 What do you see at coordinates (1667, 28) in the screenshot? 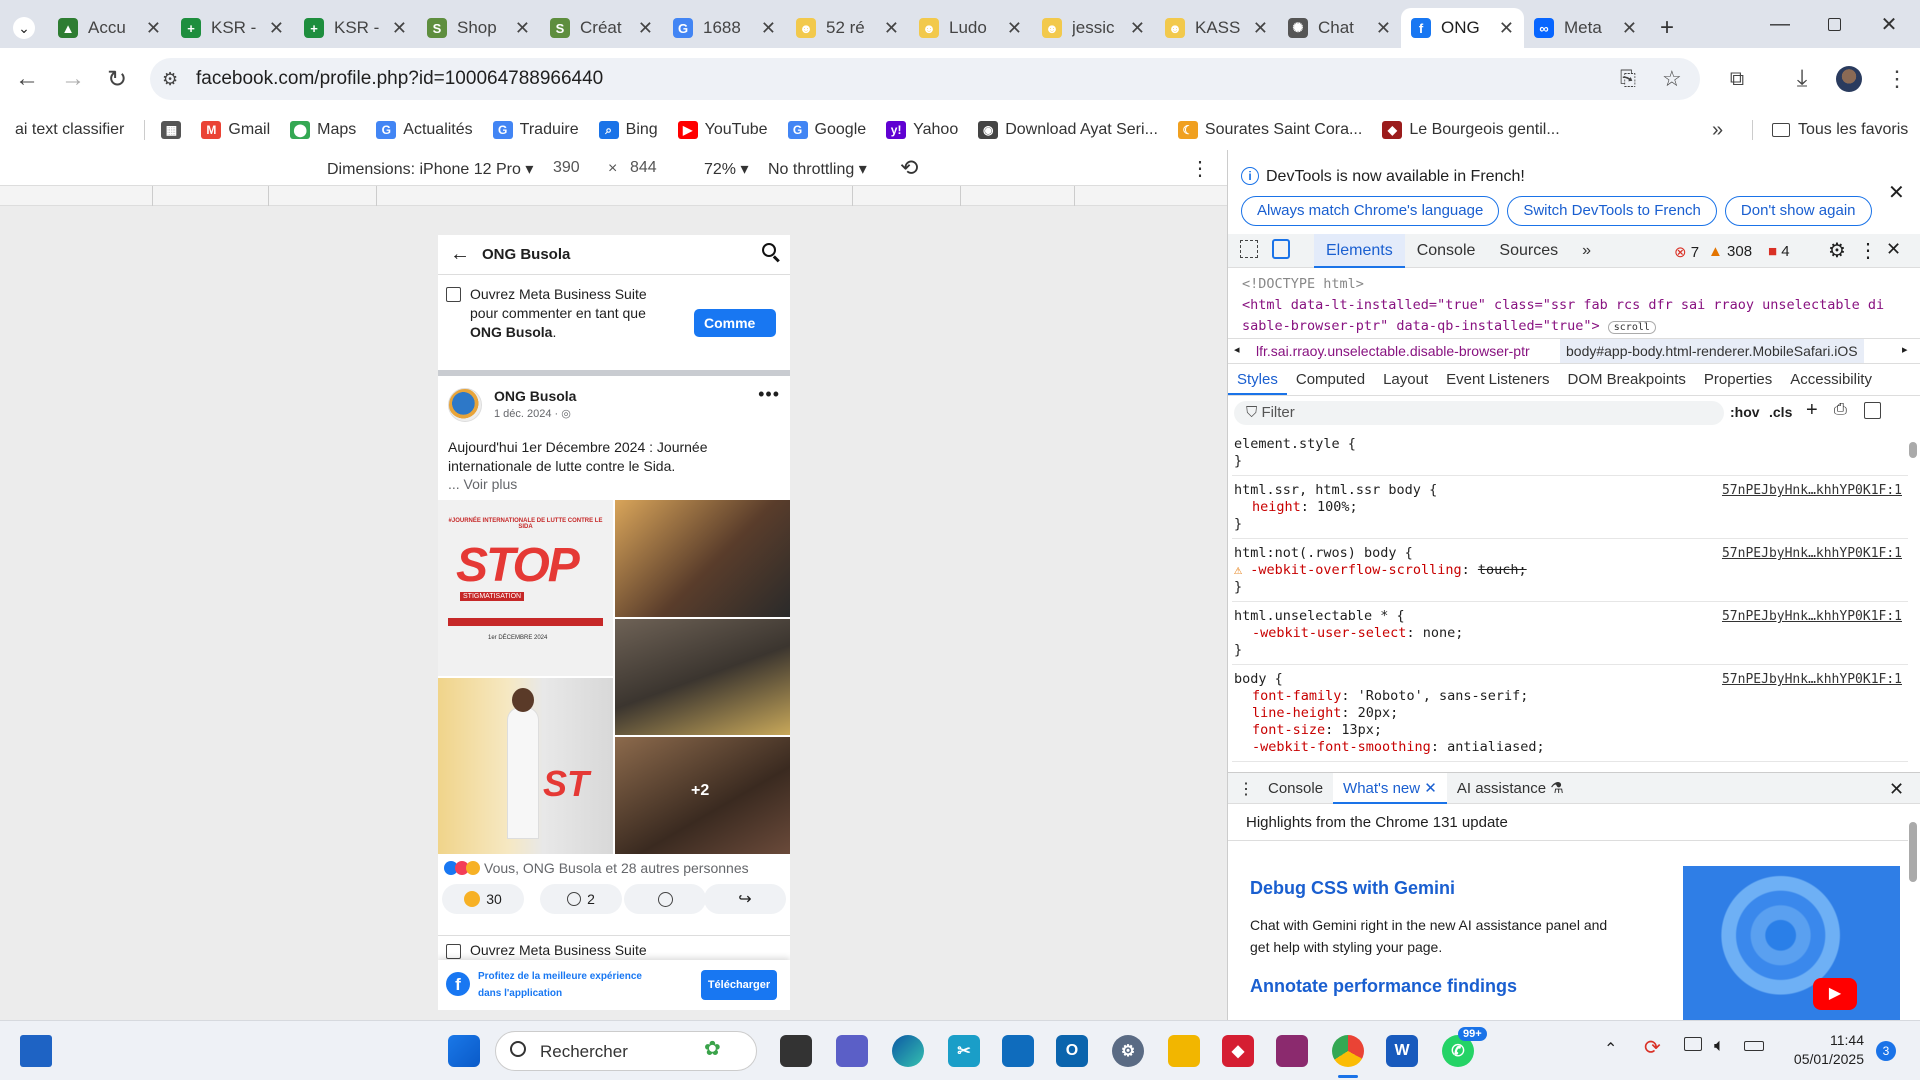
I see `new-tab-button: +` at bounding box center [1667, 28].